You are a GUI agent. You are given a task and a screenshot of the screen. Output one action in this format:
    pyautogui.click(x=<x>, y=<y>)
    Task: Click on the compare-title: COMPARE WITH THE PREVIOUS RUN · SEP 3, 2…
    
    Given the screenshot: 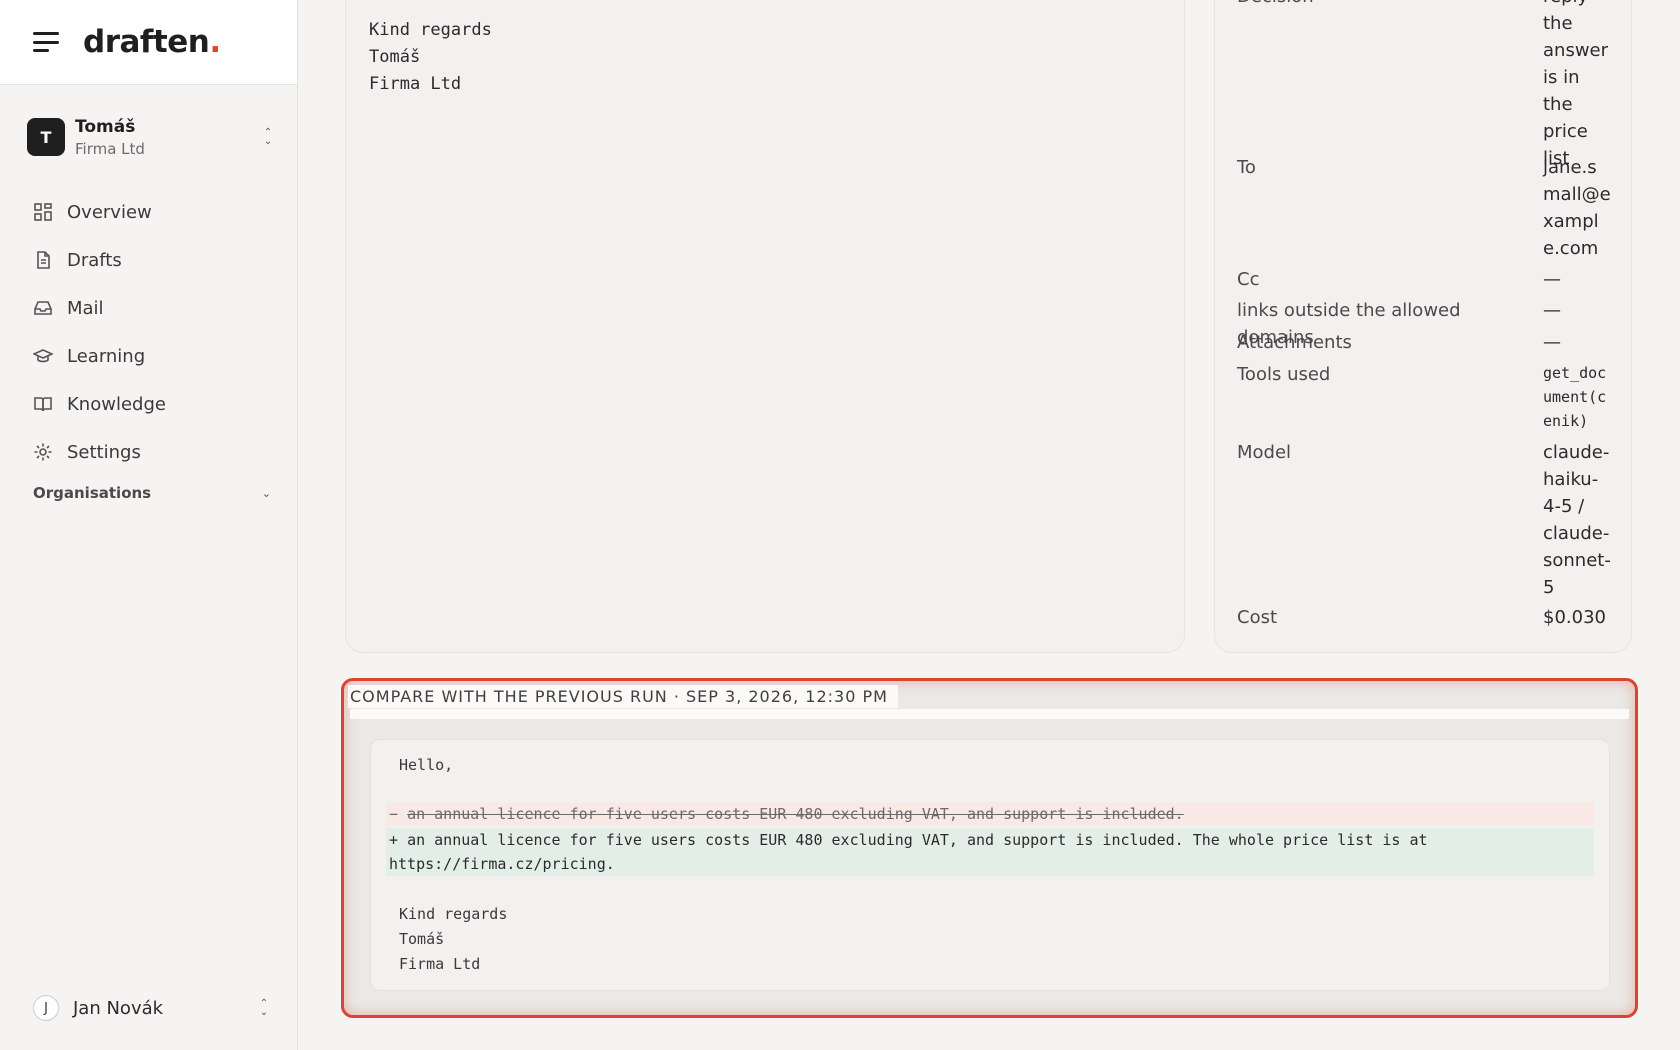 What is the action you would take?
    pyautogui.click(x=623, y=696)
    